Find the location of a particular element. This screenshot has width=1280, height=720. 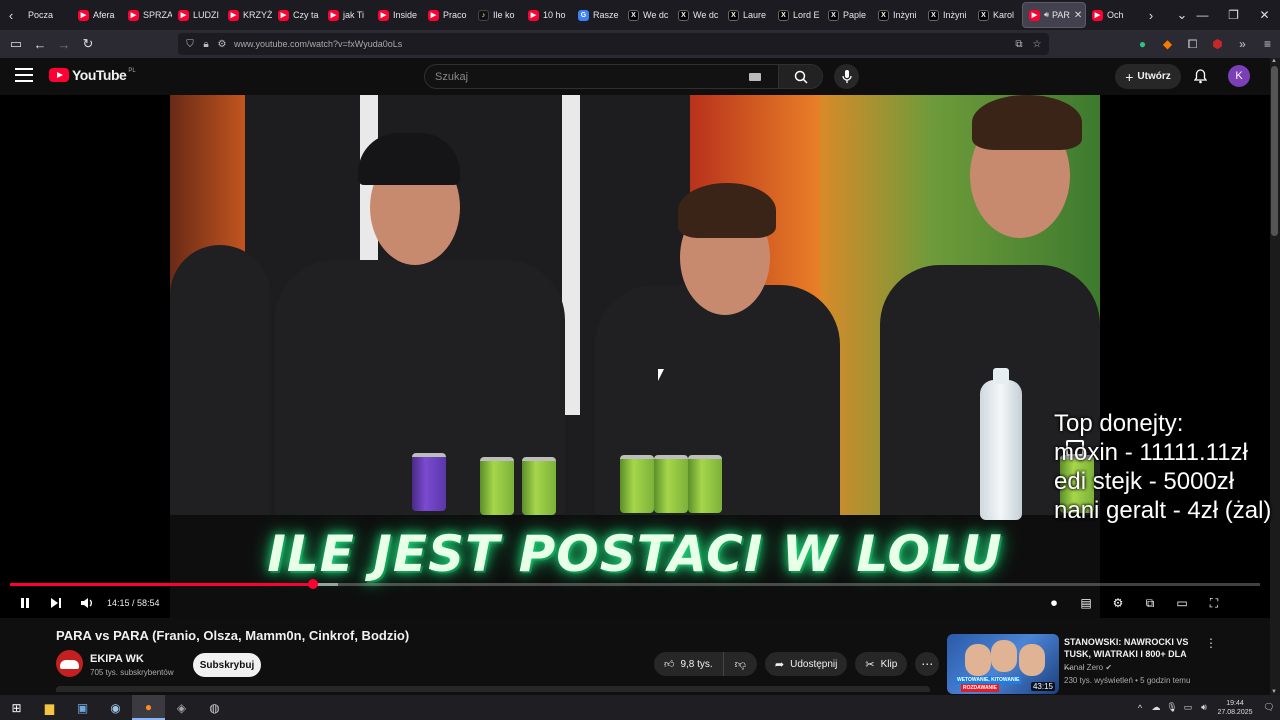

browser-tab: G Rasze is located at coordinates (597, 15).